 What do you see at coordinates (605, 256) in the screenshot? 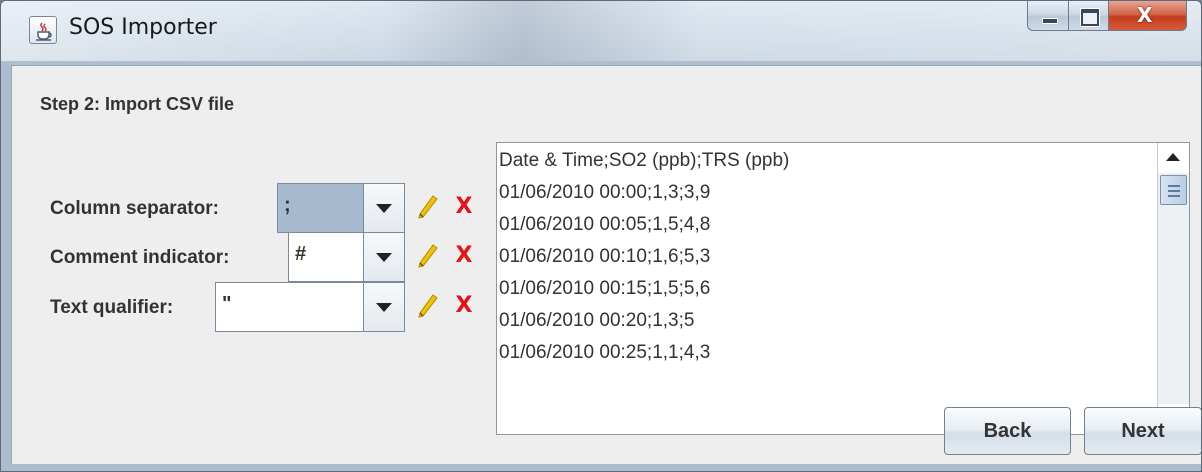
I see `csv-line: 01/06/2010 00:10;1,6;5,3` at bounding box center [605, 256].